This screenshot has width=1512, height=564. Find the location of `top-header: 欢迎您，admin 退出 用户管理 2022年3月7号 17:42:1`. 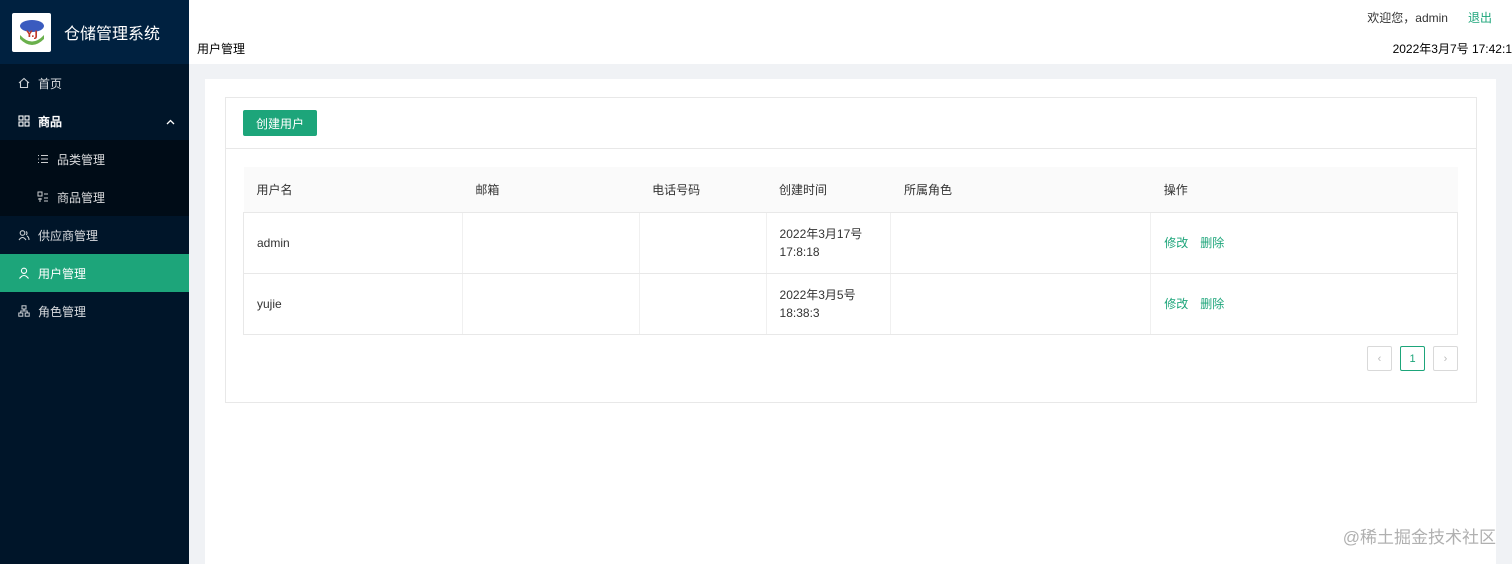

top-header: 欢迎您，admin 退出 用户管理 2022年3月7号 17:42:1 is located at coordinates (850, 32).